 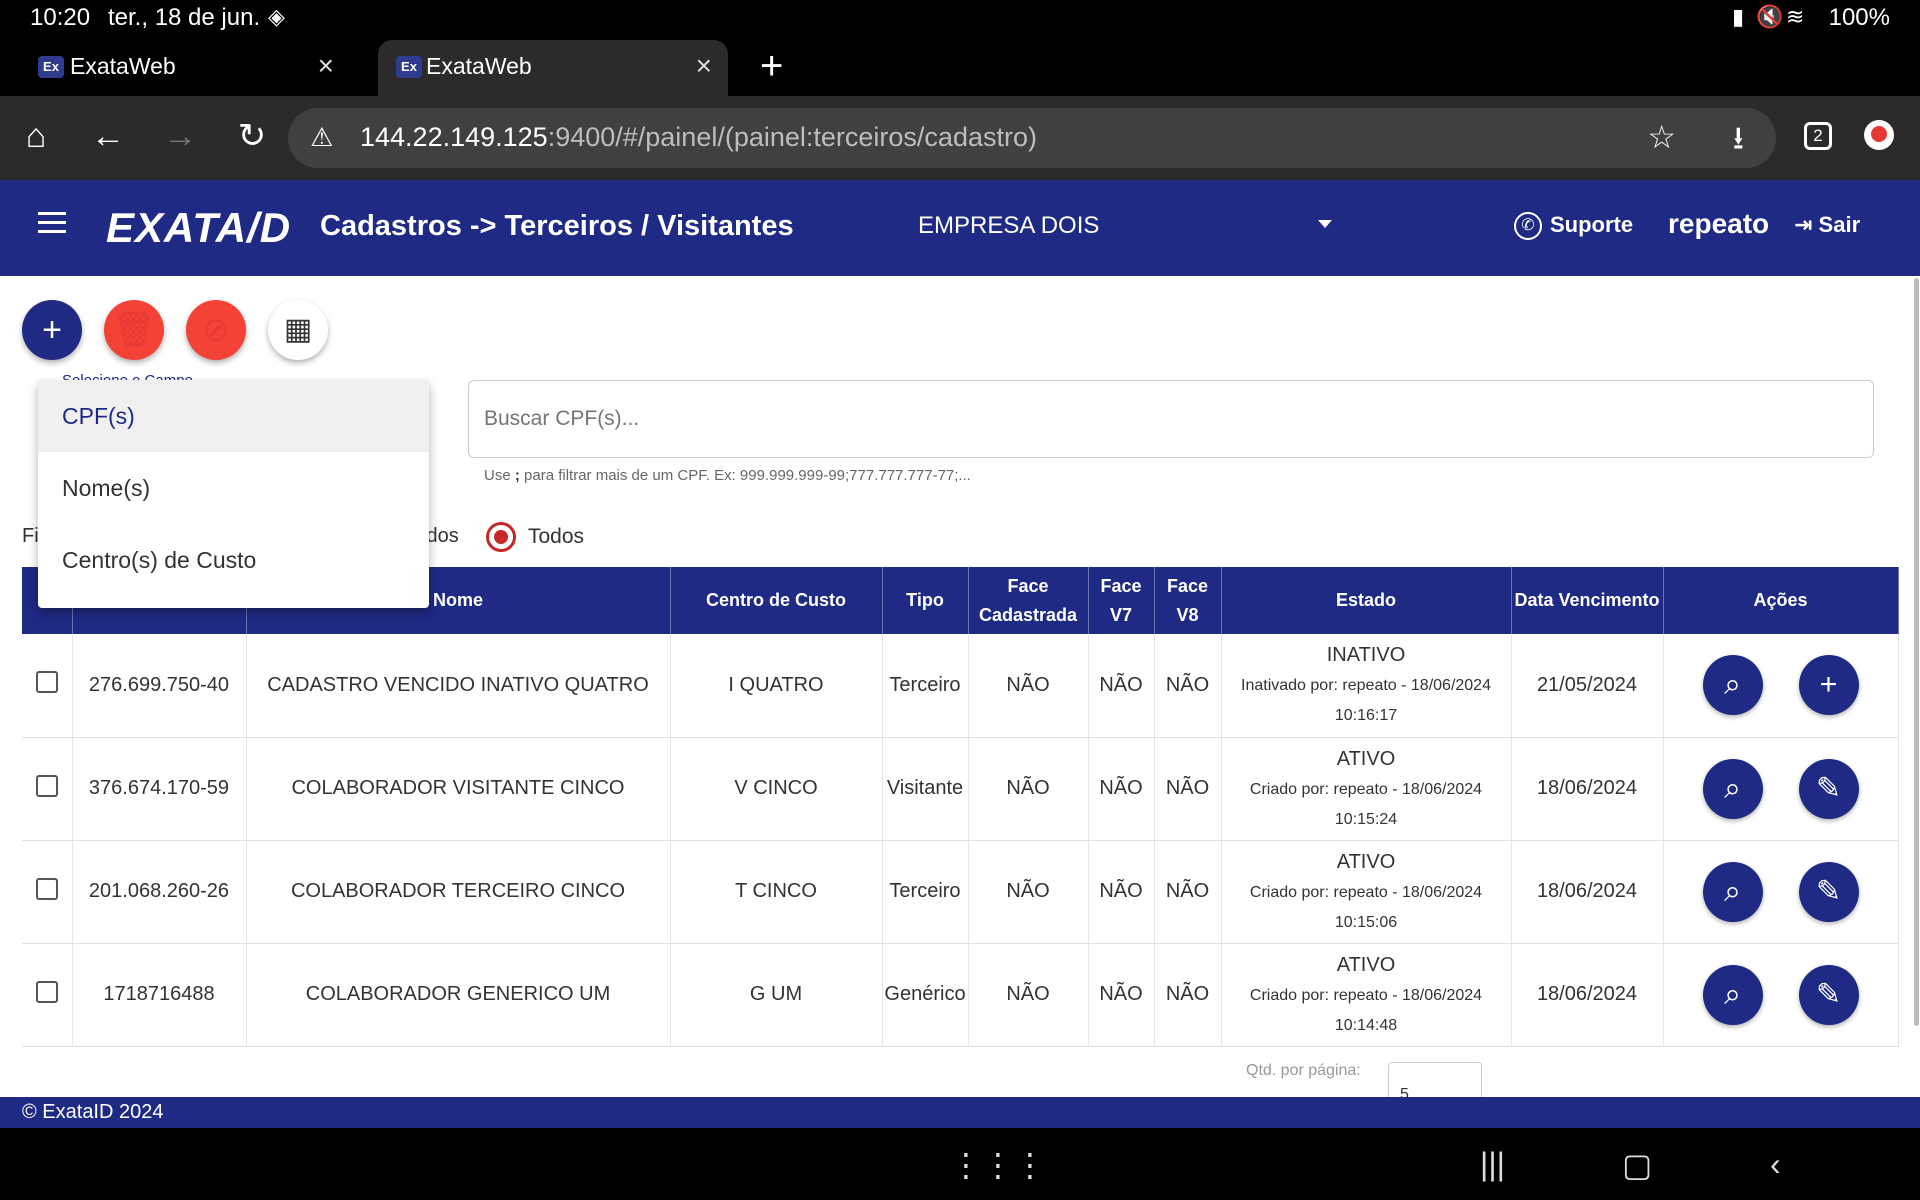 I want to click on estado-status: INATIVO, so click(x=1366, y=655).